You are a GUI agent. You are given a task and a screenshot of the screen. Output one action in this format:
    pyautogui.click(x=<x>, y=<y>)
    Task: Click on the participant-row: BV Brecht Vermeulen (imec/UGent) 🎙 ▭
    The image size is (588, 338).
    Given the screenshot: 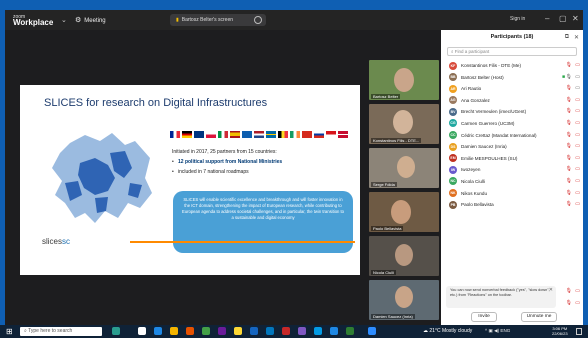 What is the action you would take?
    pyautogui.click(x=512, y=112)
    